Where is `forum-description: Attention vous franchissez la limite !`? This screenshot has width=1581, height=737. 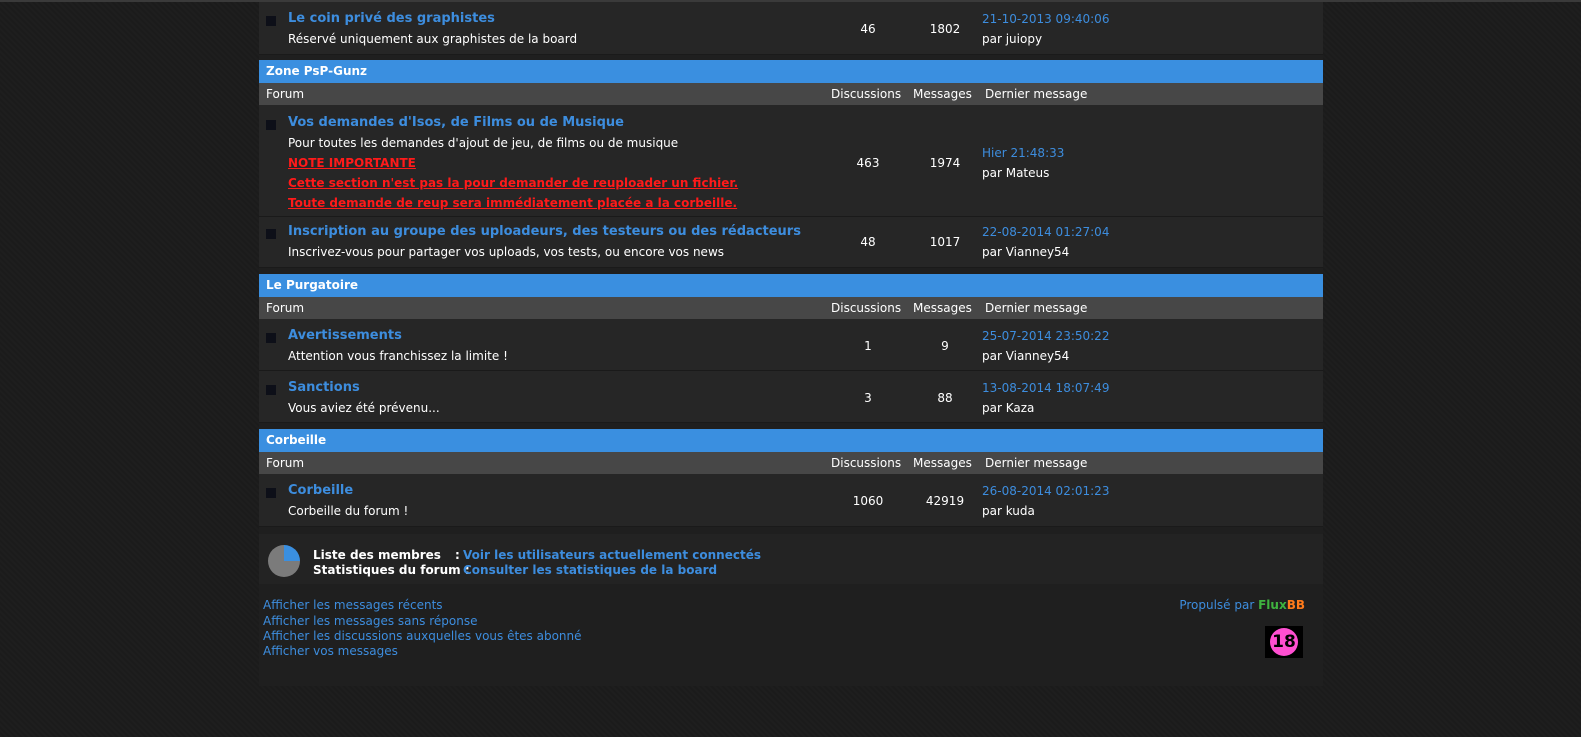
forum-description: Attention vous franchissez la limite ! is located at coordinates (398, 356).